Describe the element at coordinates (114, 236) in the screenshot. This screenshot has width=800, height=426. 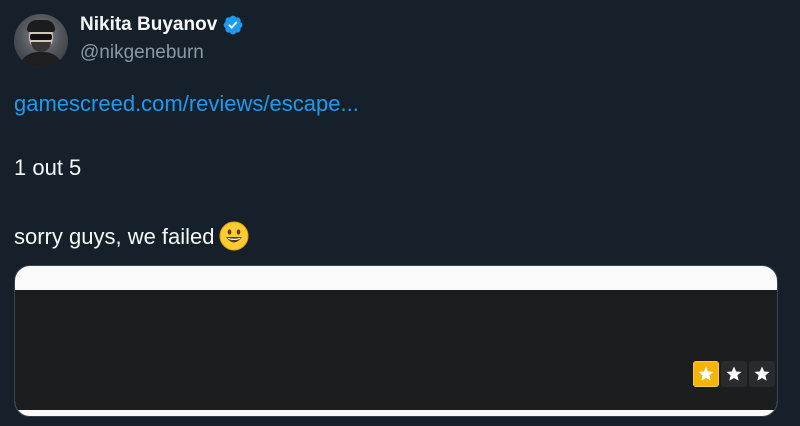
I see `tweet-text-apology-label: sorry guys, we failed` at that location.